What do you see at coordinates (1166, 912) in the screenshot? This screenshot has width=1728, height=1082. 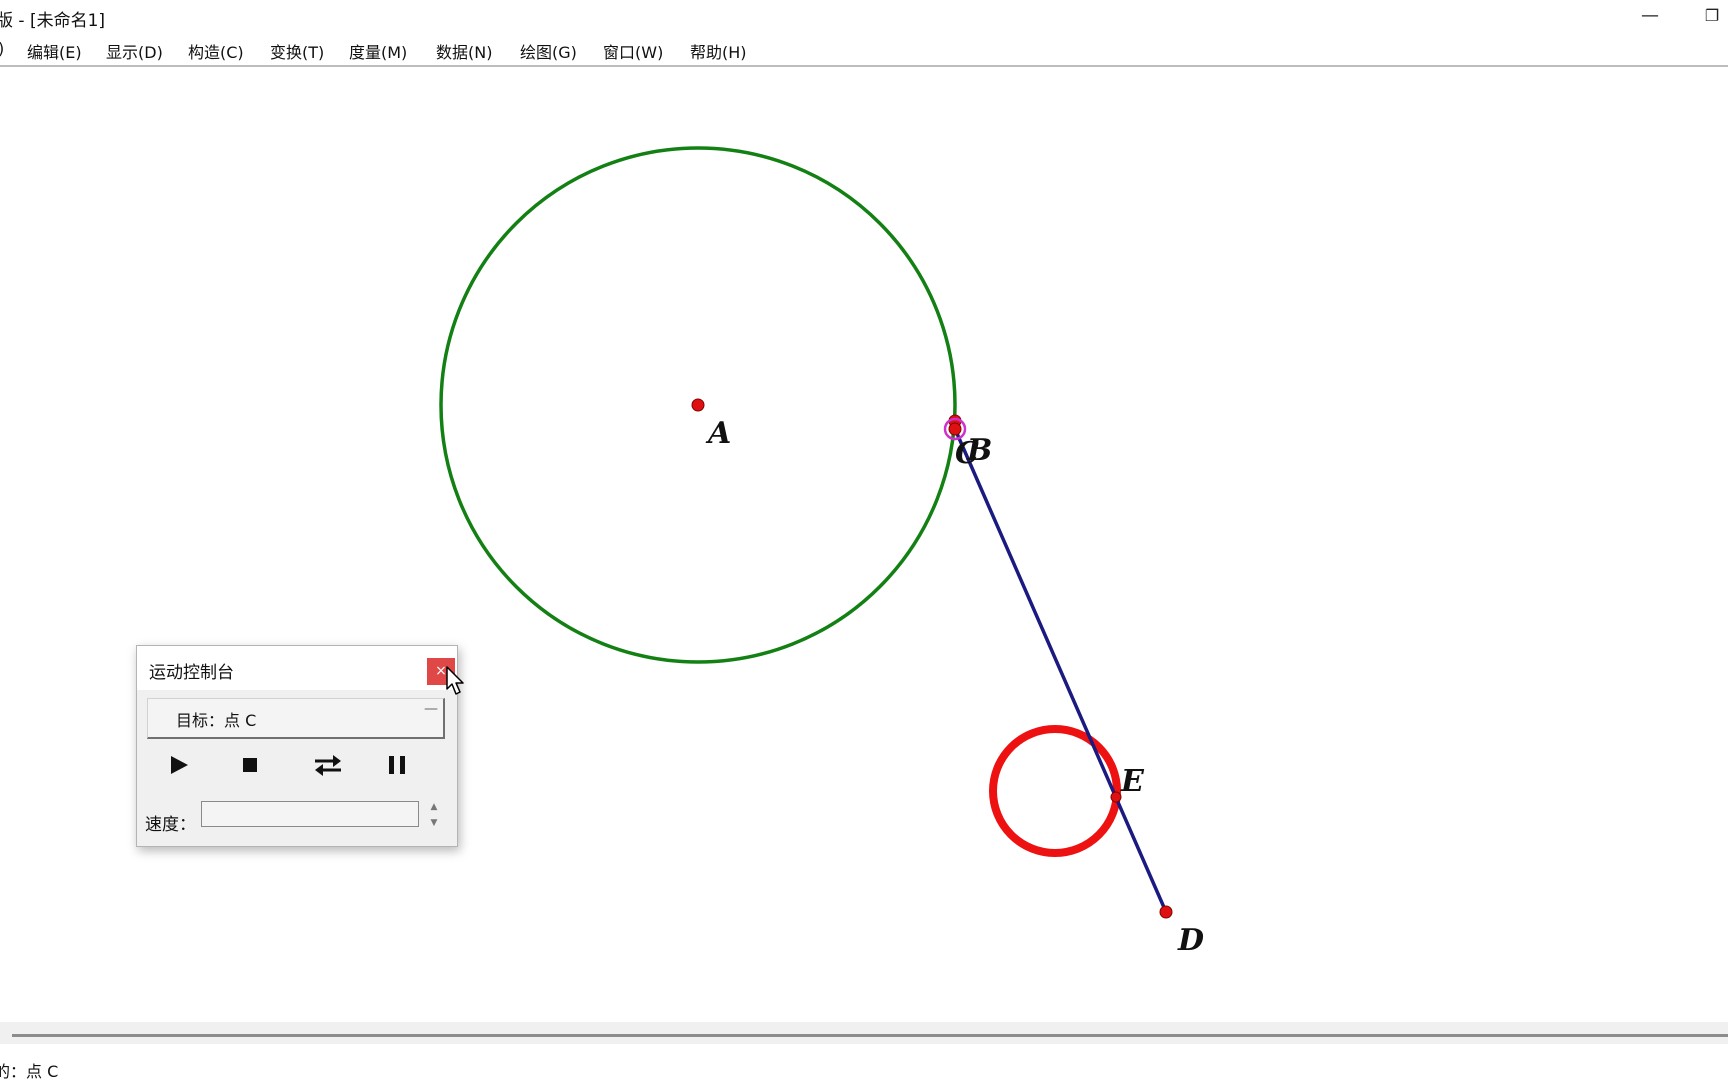 I see `point-d` at bounding box center [1166, 912].